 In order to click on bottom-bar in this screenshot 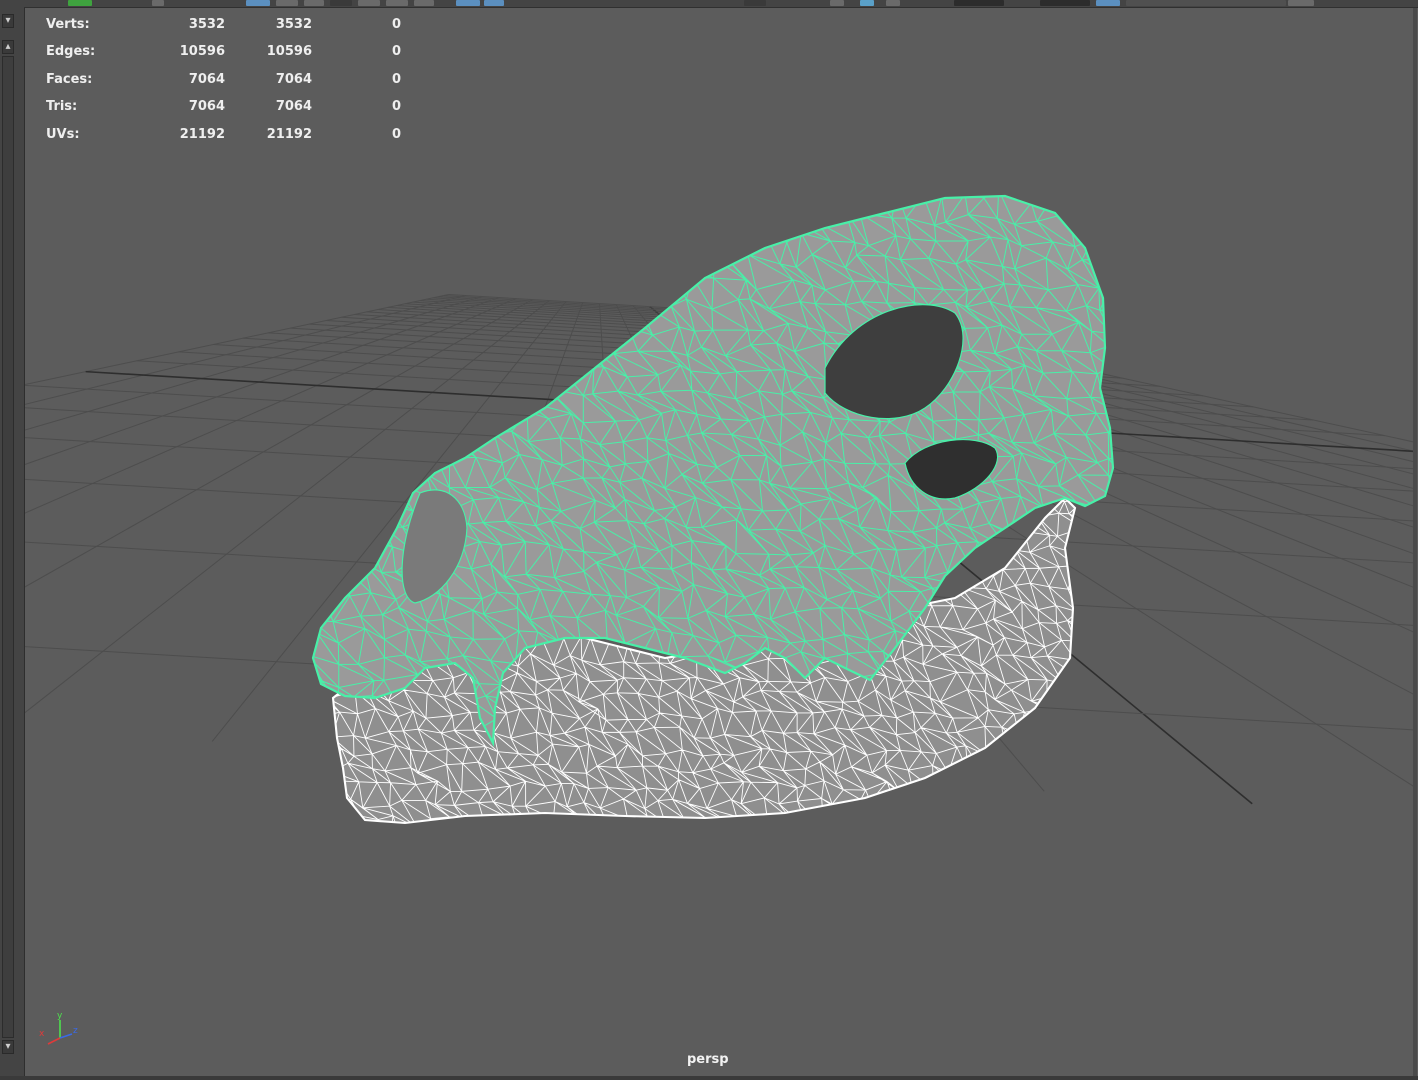, I will do `click(709, 1078)`.